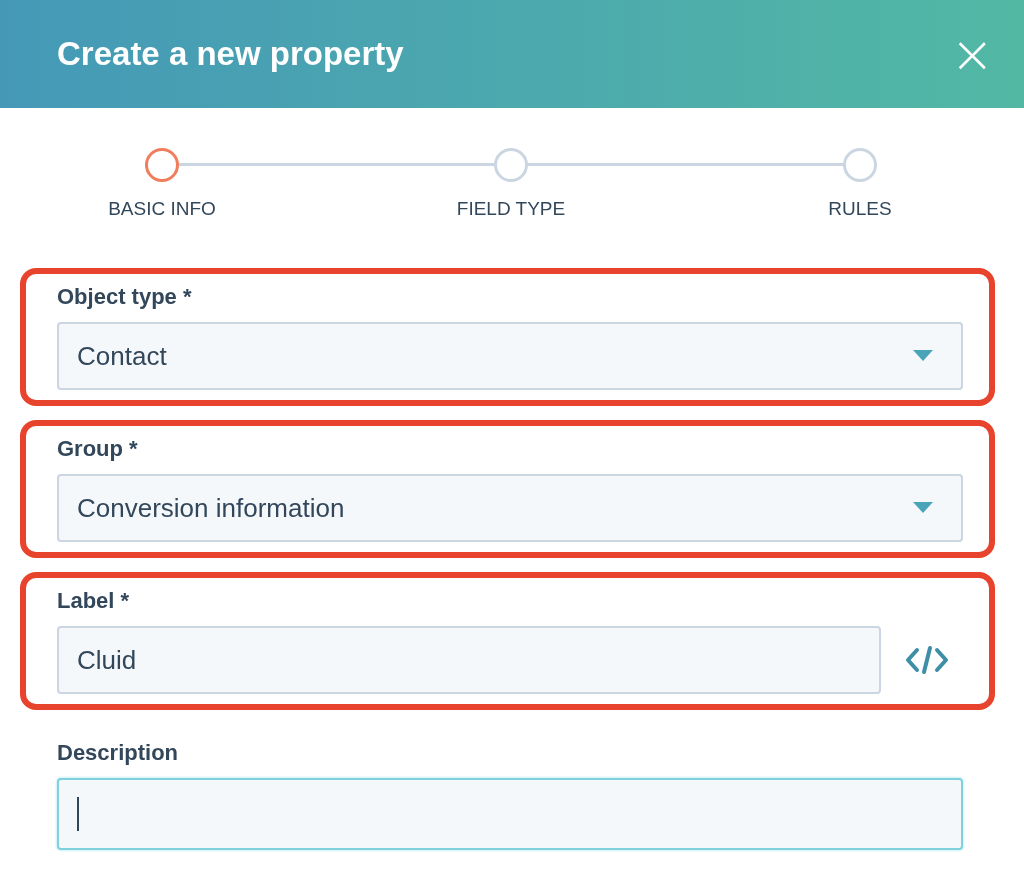 The width and height of the screenshot is (1024, 888). What do you see at coordinates (510, 814) in the screenshot?
I see `input-field` at bounding box center [510, 814].